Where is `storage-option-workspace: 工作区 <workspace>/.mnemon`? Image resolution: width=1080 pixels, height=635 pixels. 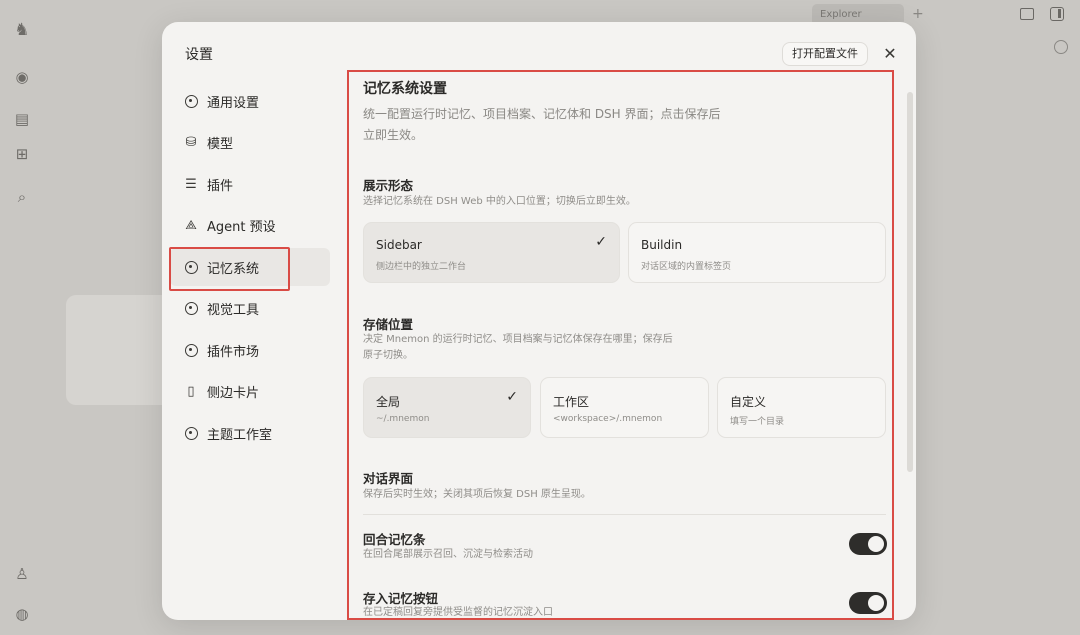
storage-option-workspace: 工作区 <workspace>/.mnemon is located at coordinates (624, 407).